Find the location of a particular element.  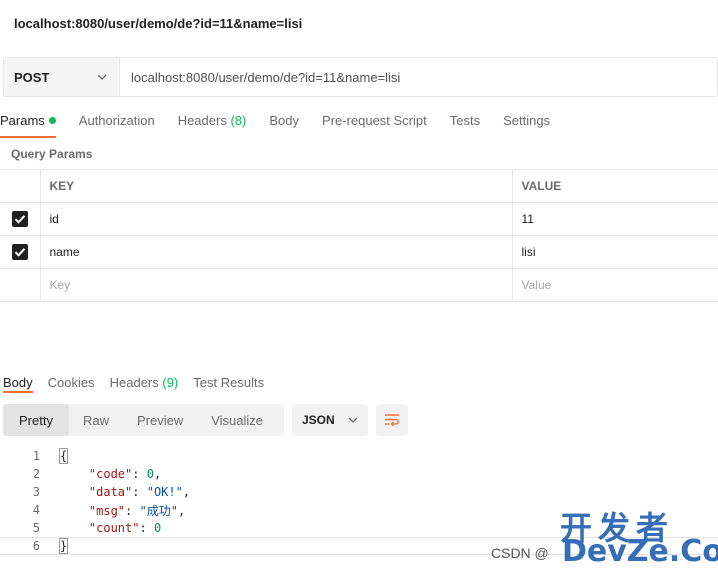

code-line: 2 "code": 0, is located at coordinates (97, 474).